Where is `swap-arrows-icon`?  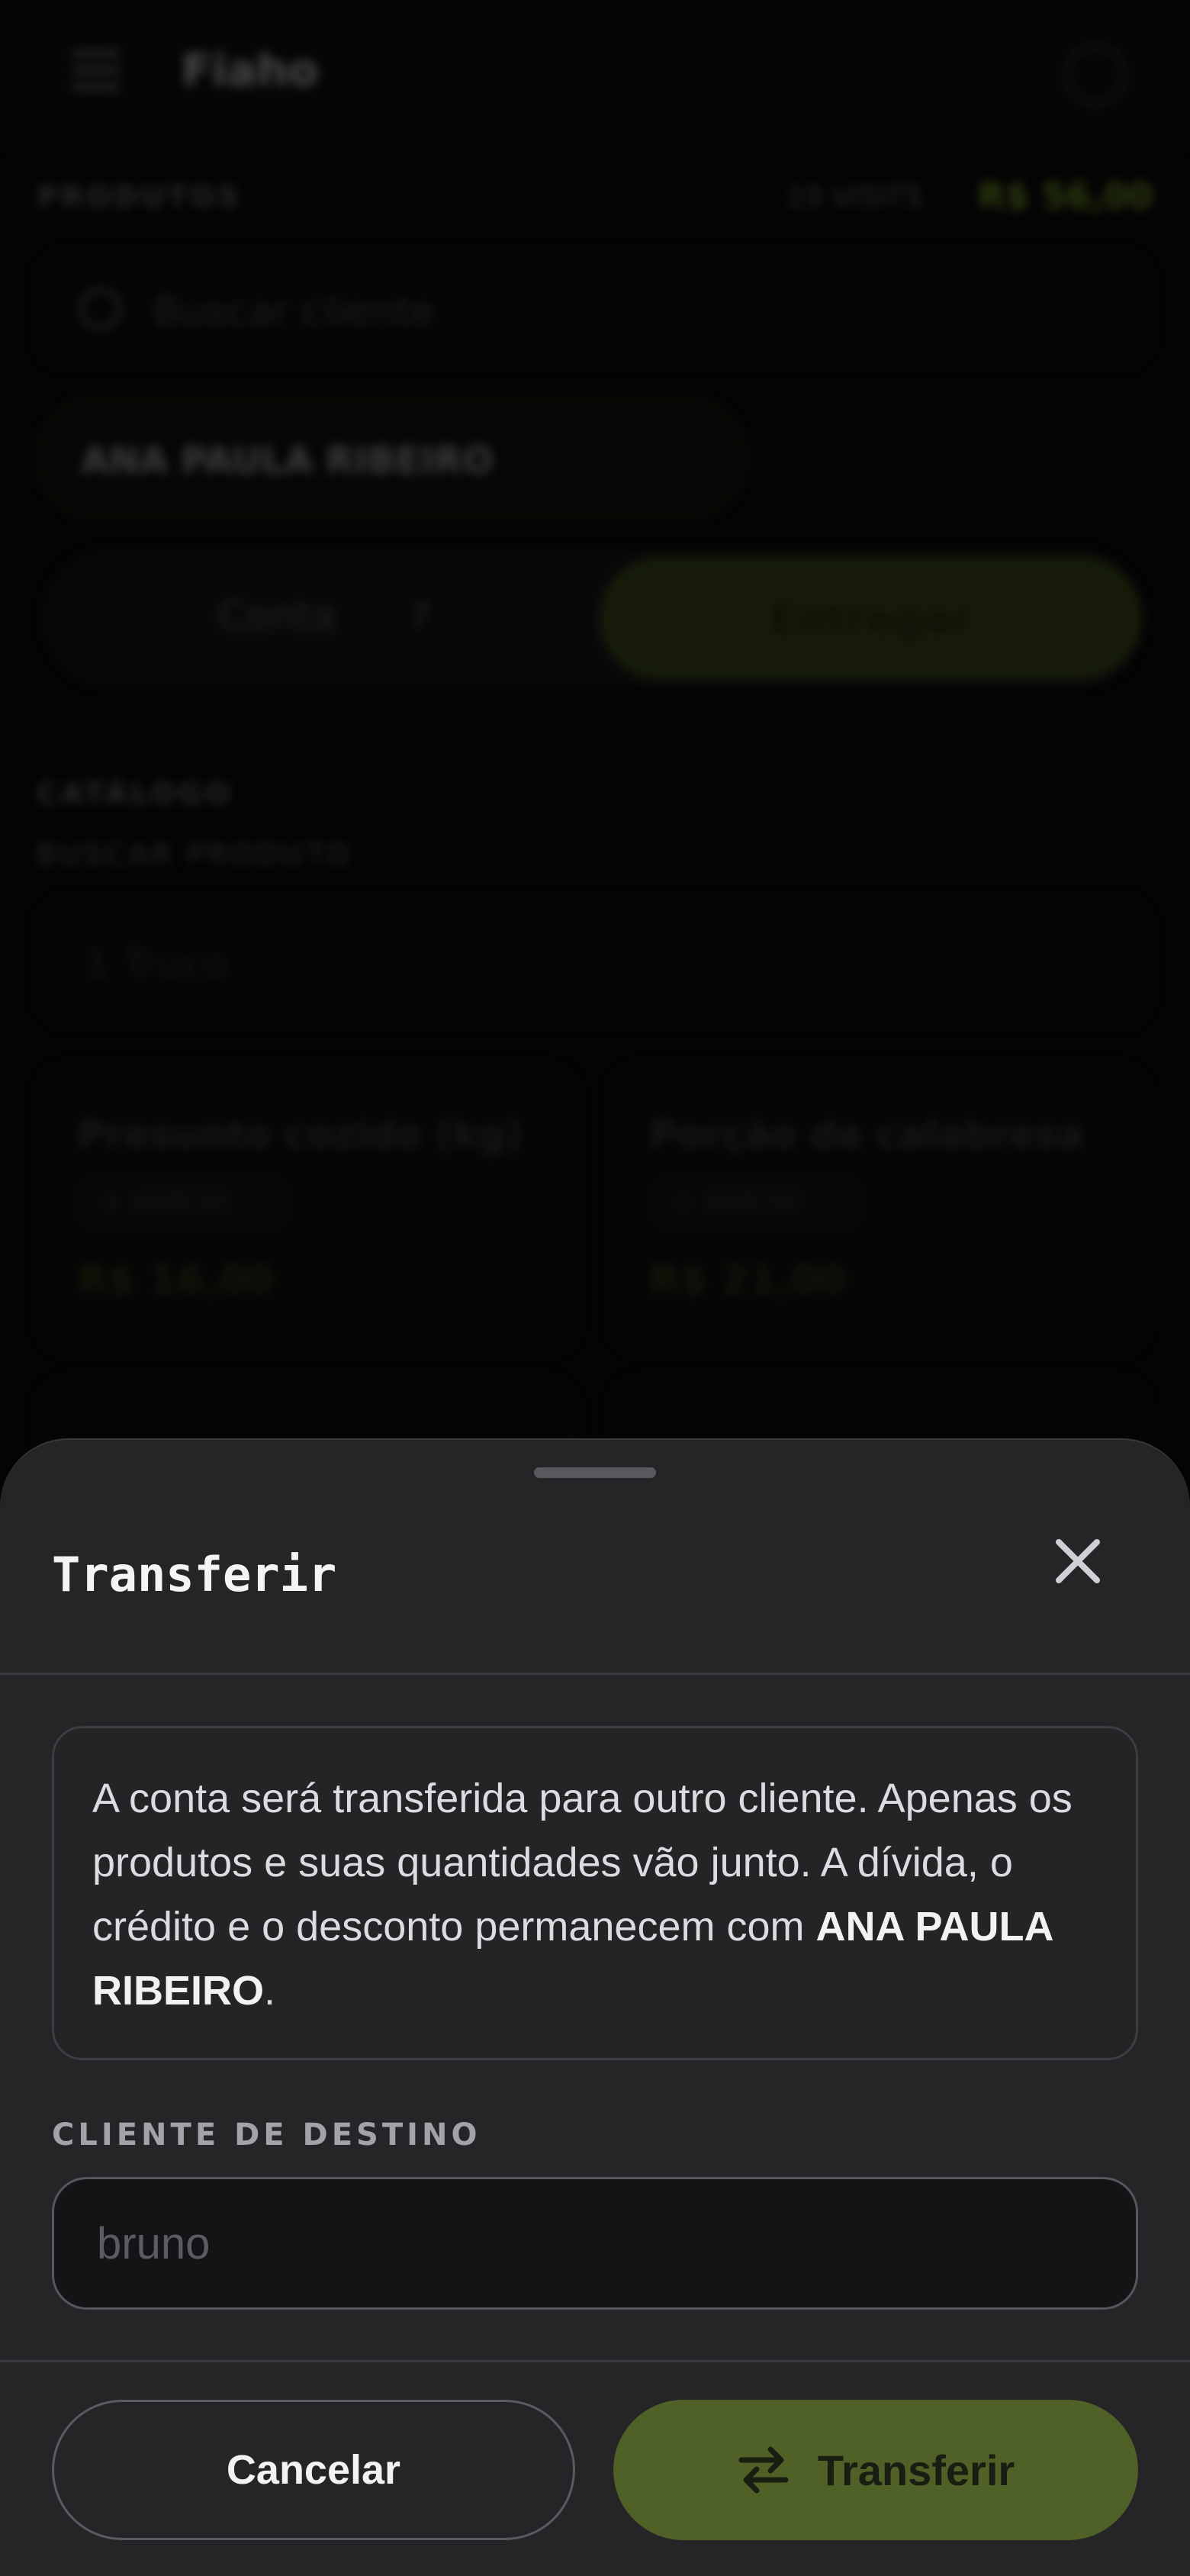
swap-arrows-icon is located at coordinates (763, 2470).